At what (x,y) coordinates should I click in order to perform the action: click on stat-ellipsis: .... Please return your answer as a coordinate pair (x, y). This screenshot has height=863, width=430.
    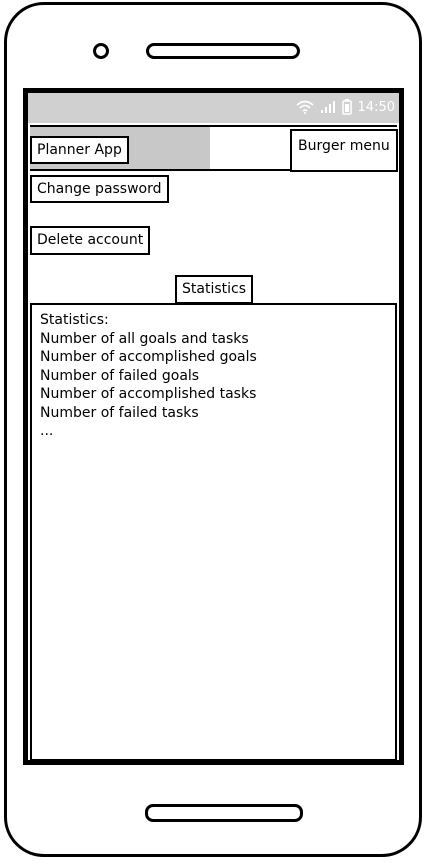
    Looking at the image, I should click on (47, 431).